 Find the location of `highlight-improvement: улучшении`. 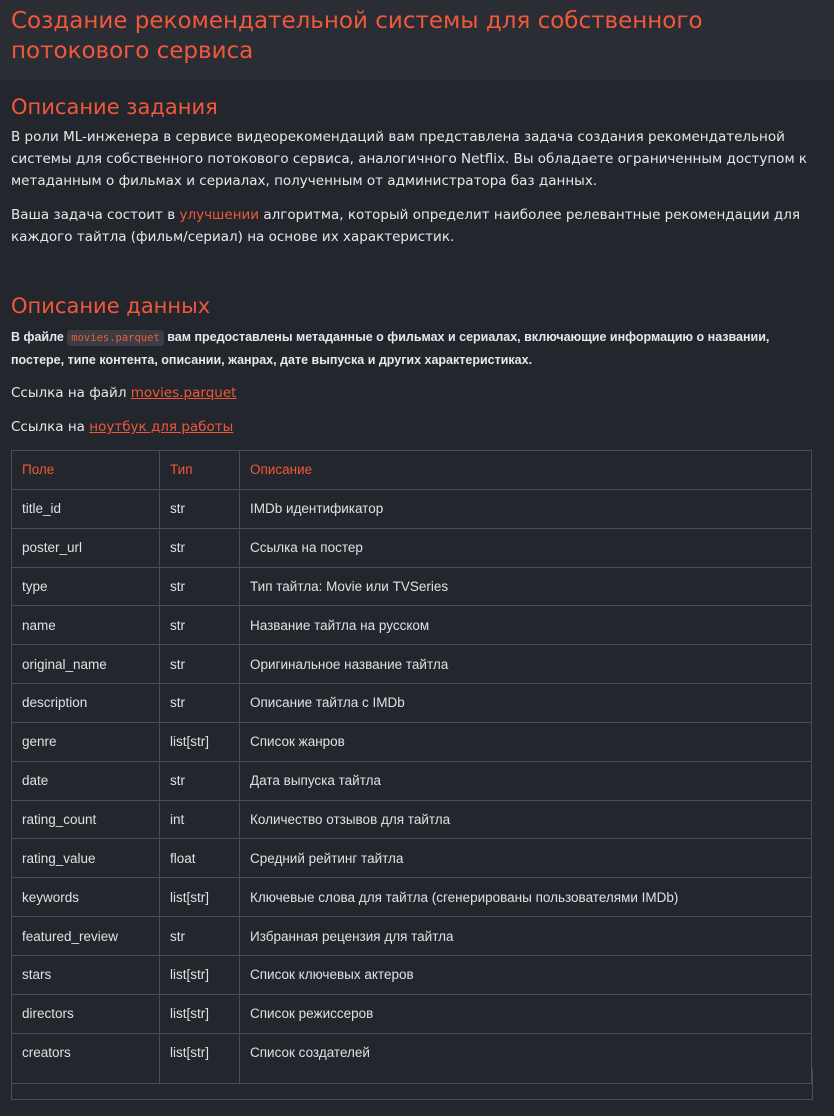

highlight-improvement: улучшении is located at coordinates (219, 215).